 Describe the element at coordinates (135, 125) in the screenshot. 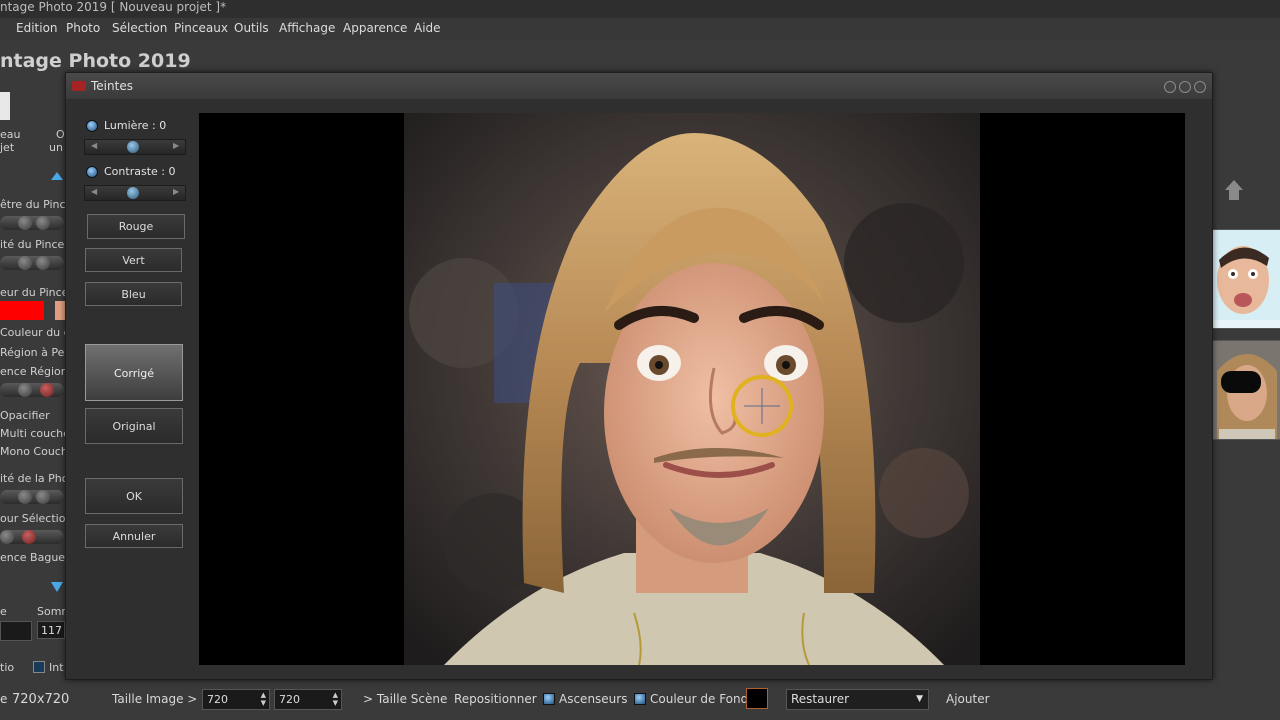

I see `lumiere-label: Lumière : 0` at that location.